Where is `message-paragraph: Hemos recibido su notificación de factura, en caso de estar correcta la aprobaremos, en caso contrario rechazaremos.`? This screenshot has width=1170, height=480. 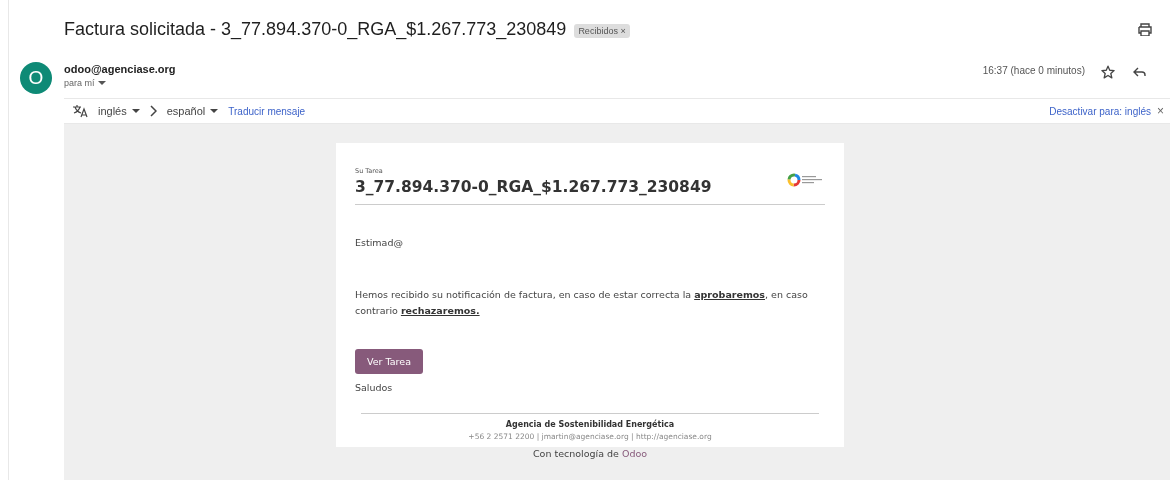 message-paragraph: Hemos recibido su notificación de factura, en caso de estar correcta la aprobaremos, en caso contrario rechazaremos. is located at coordinates (582, 303).